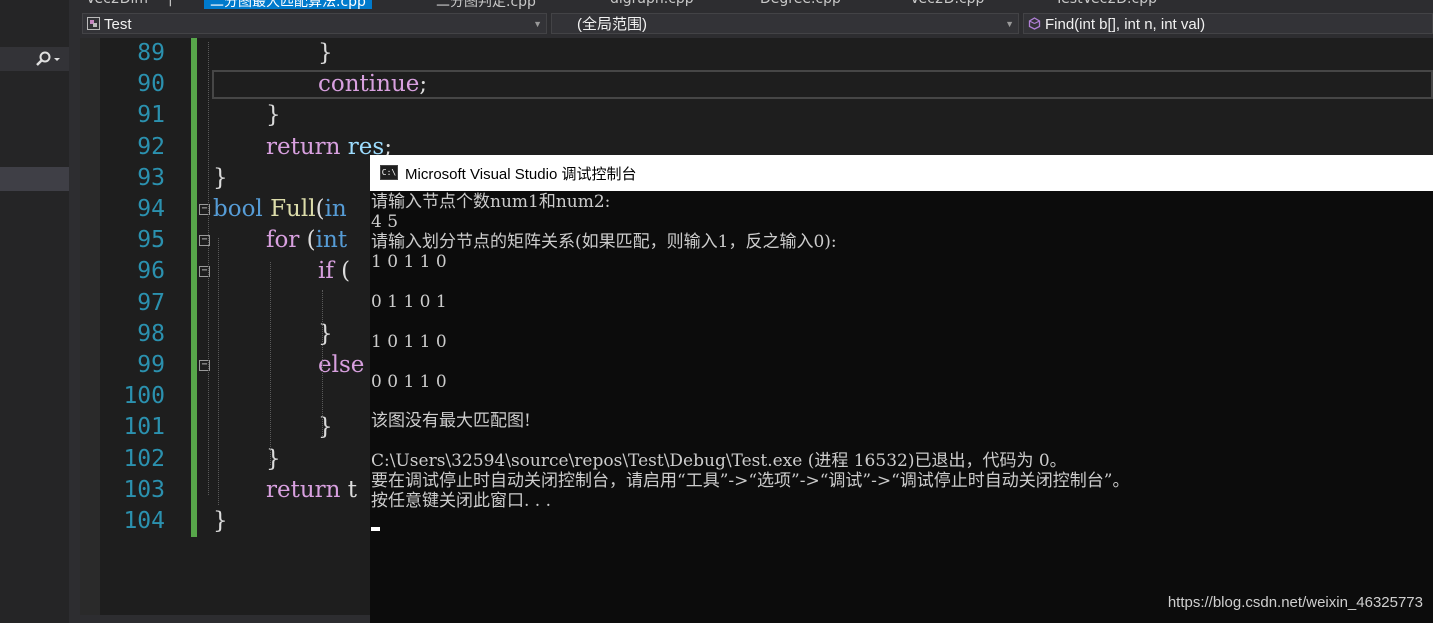  I want to click on line-number: 89, so click(151, 53).